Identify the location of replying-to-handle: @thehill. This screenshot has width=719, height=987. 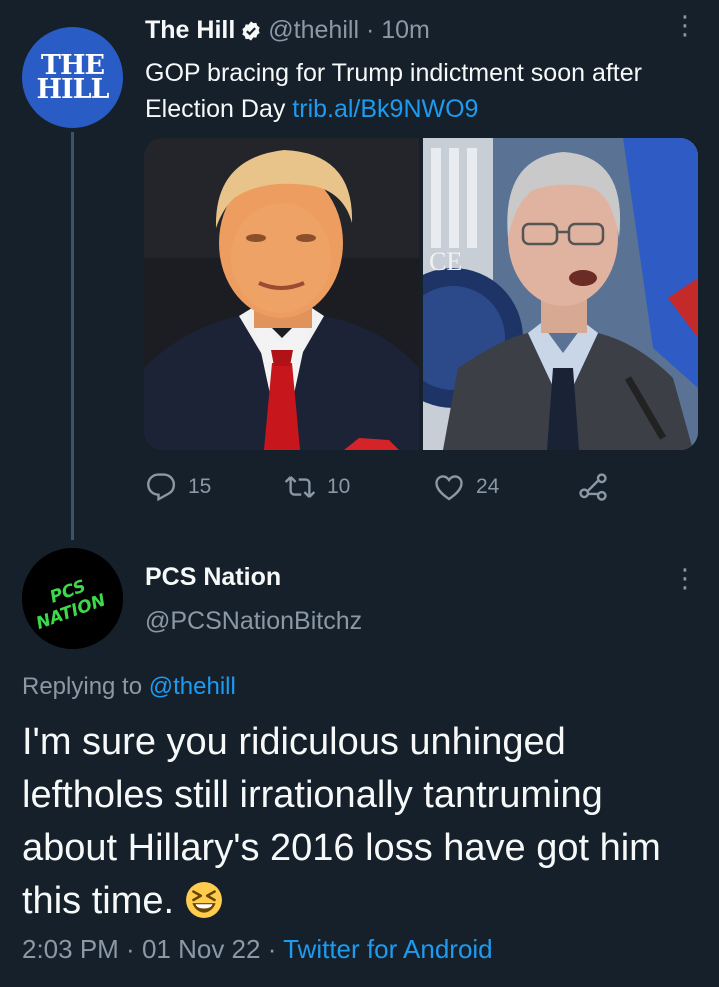
(192, 686).